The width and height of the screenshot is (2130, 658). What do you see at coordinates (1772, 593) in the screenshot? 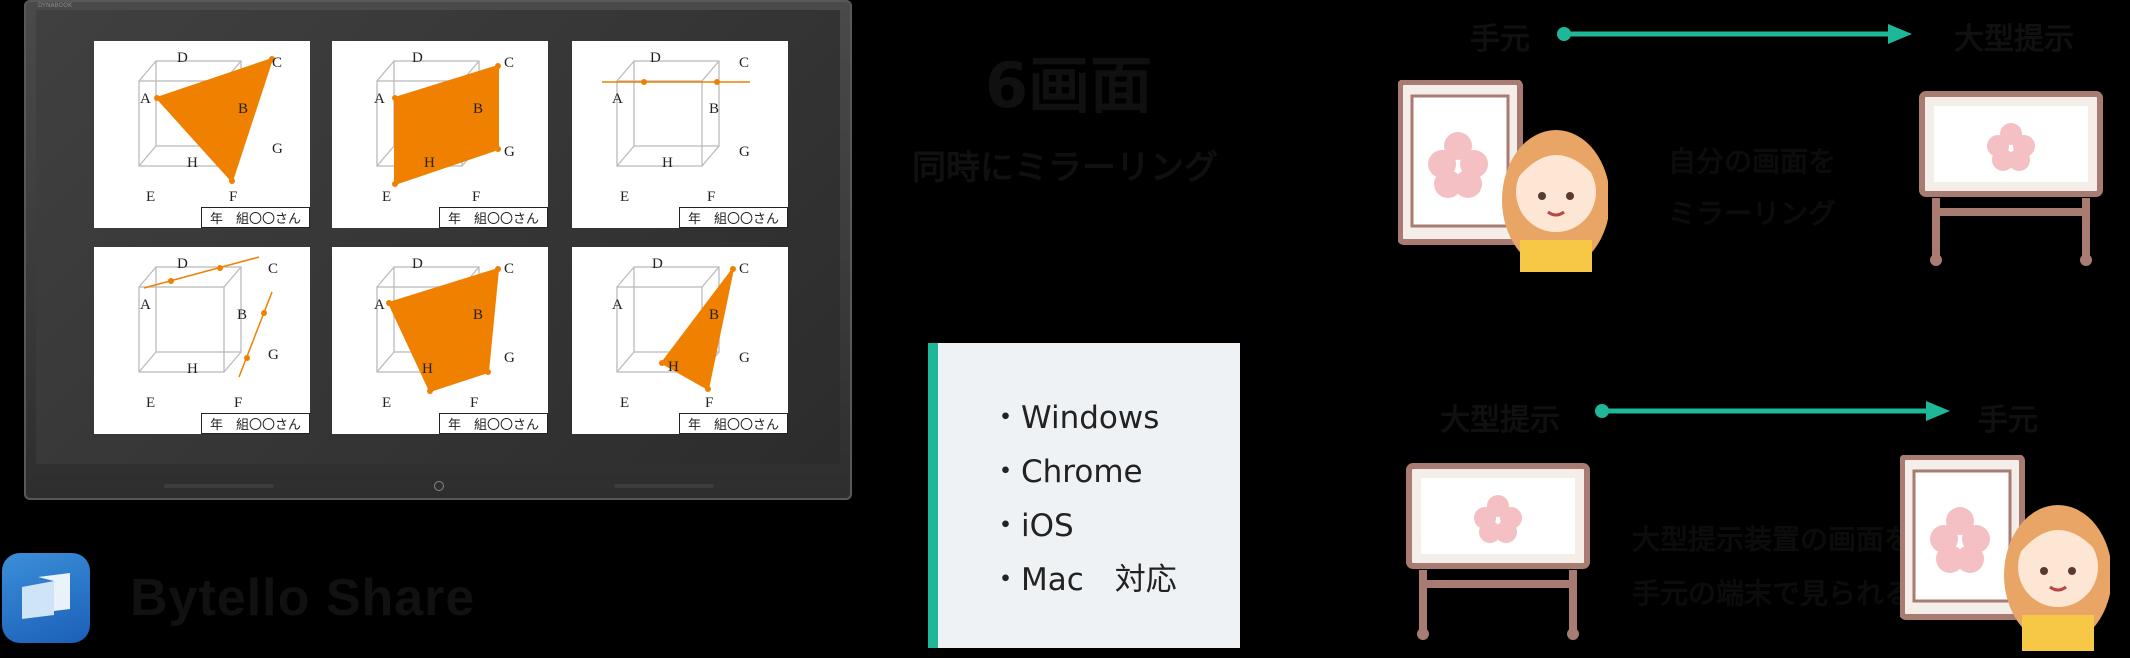
I see `flow-bottom-desc-line2: 手元の端末で見られる` at bounding box center [1772, 593].